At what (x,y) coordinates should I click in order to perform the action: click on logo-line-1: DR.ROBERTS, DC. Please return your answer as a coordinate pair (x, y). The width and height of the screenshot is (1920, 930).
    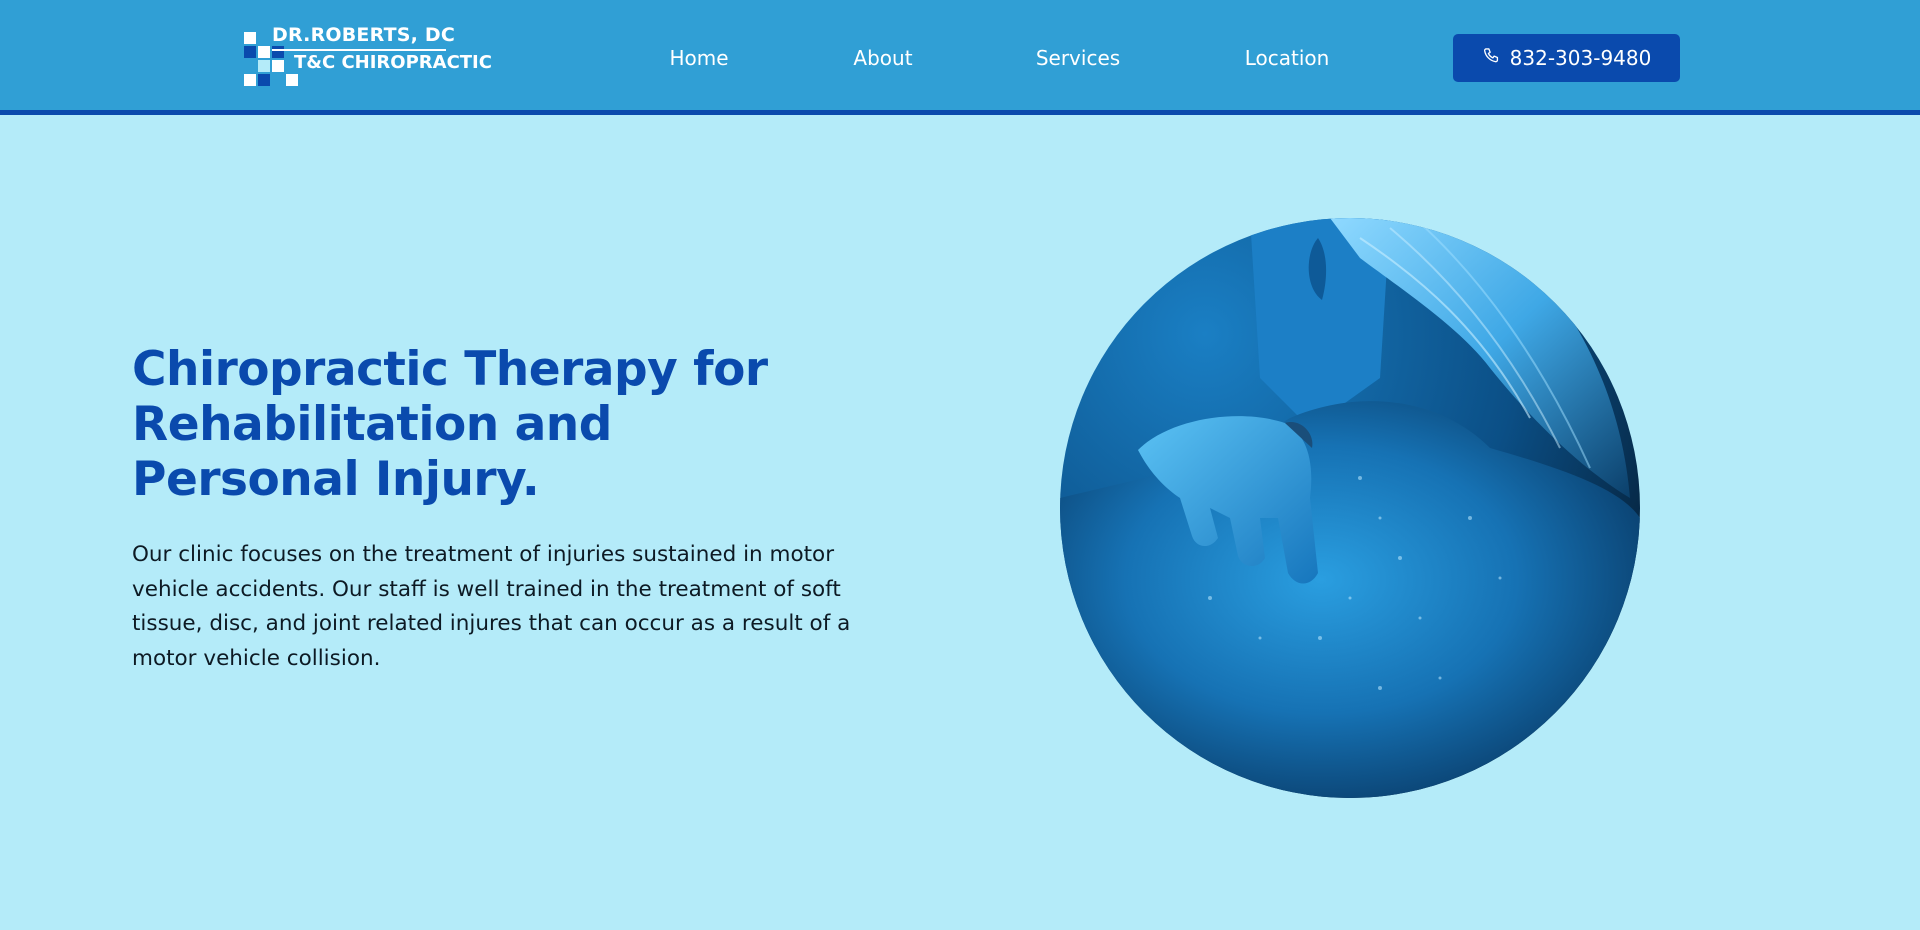
    Looking at the image, I should click on (363, 35).